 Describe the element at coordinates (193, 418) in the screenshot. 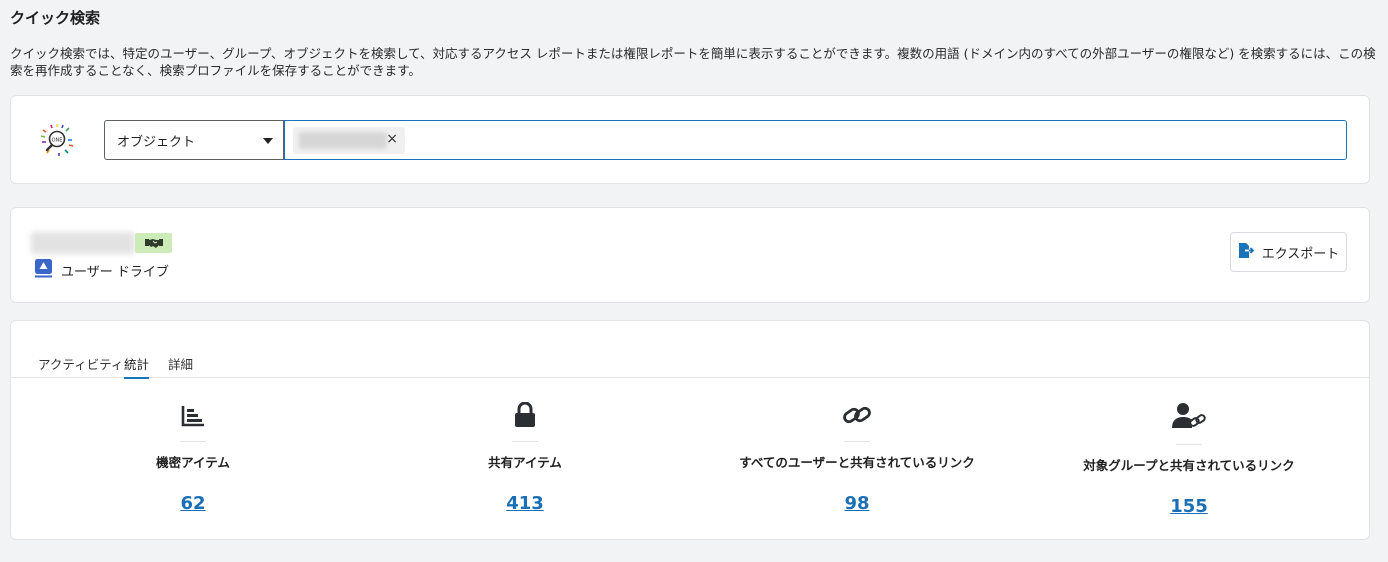

I see `bar-chart-icon` at that location.